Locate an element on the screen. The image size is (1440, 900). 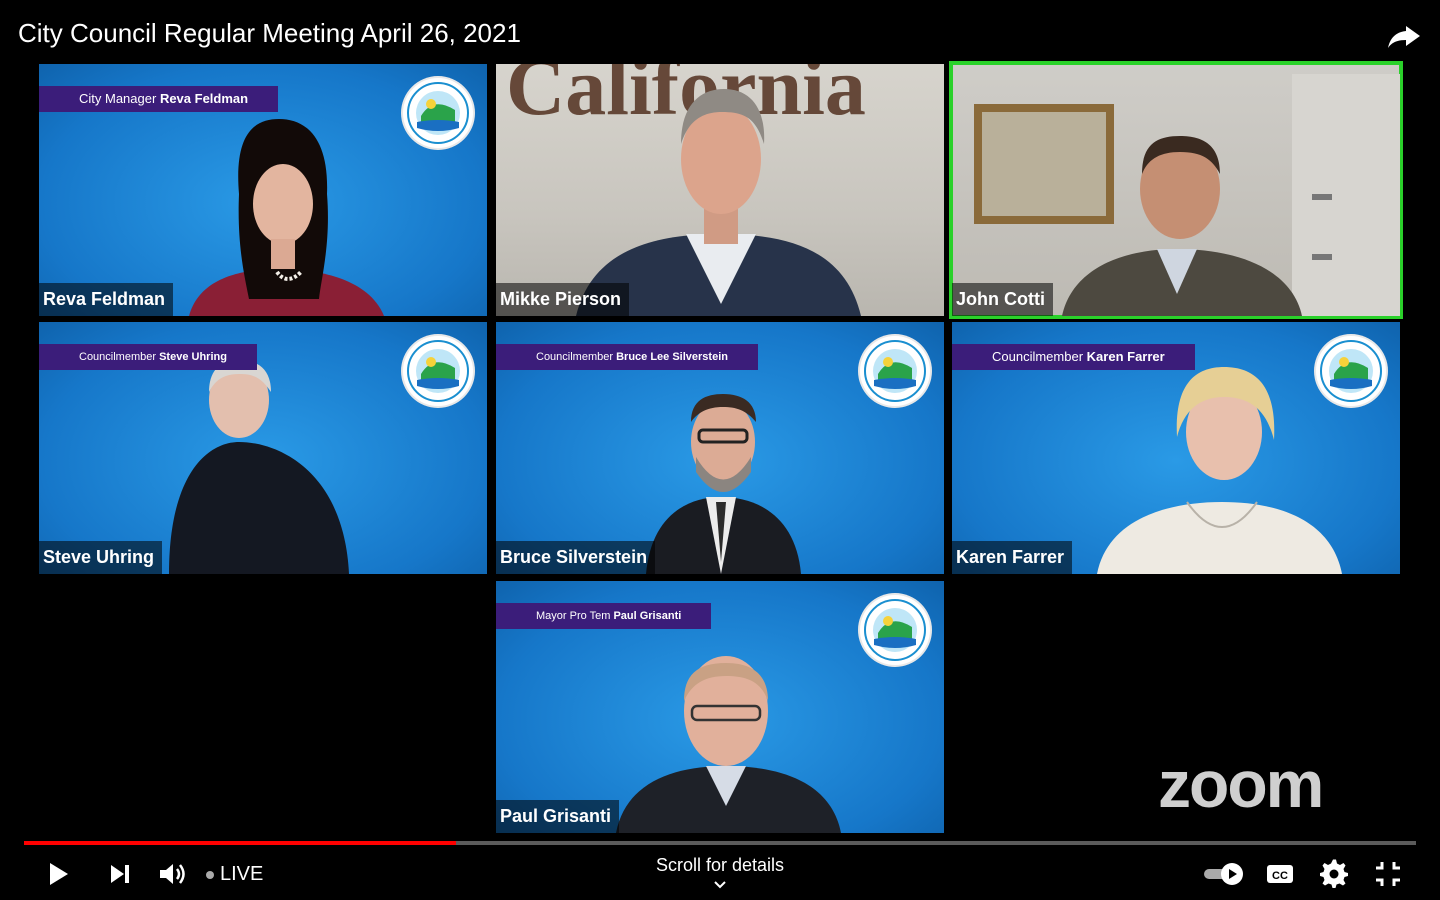
share-button is located at coordinates (1404, 36).